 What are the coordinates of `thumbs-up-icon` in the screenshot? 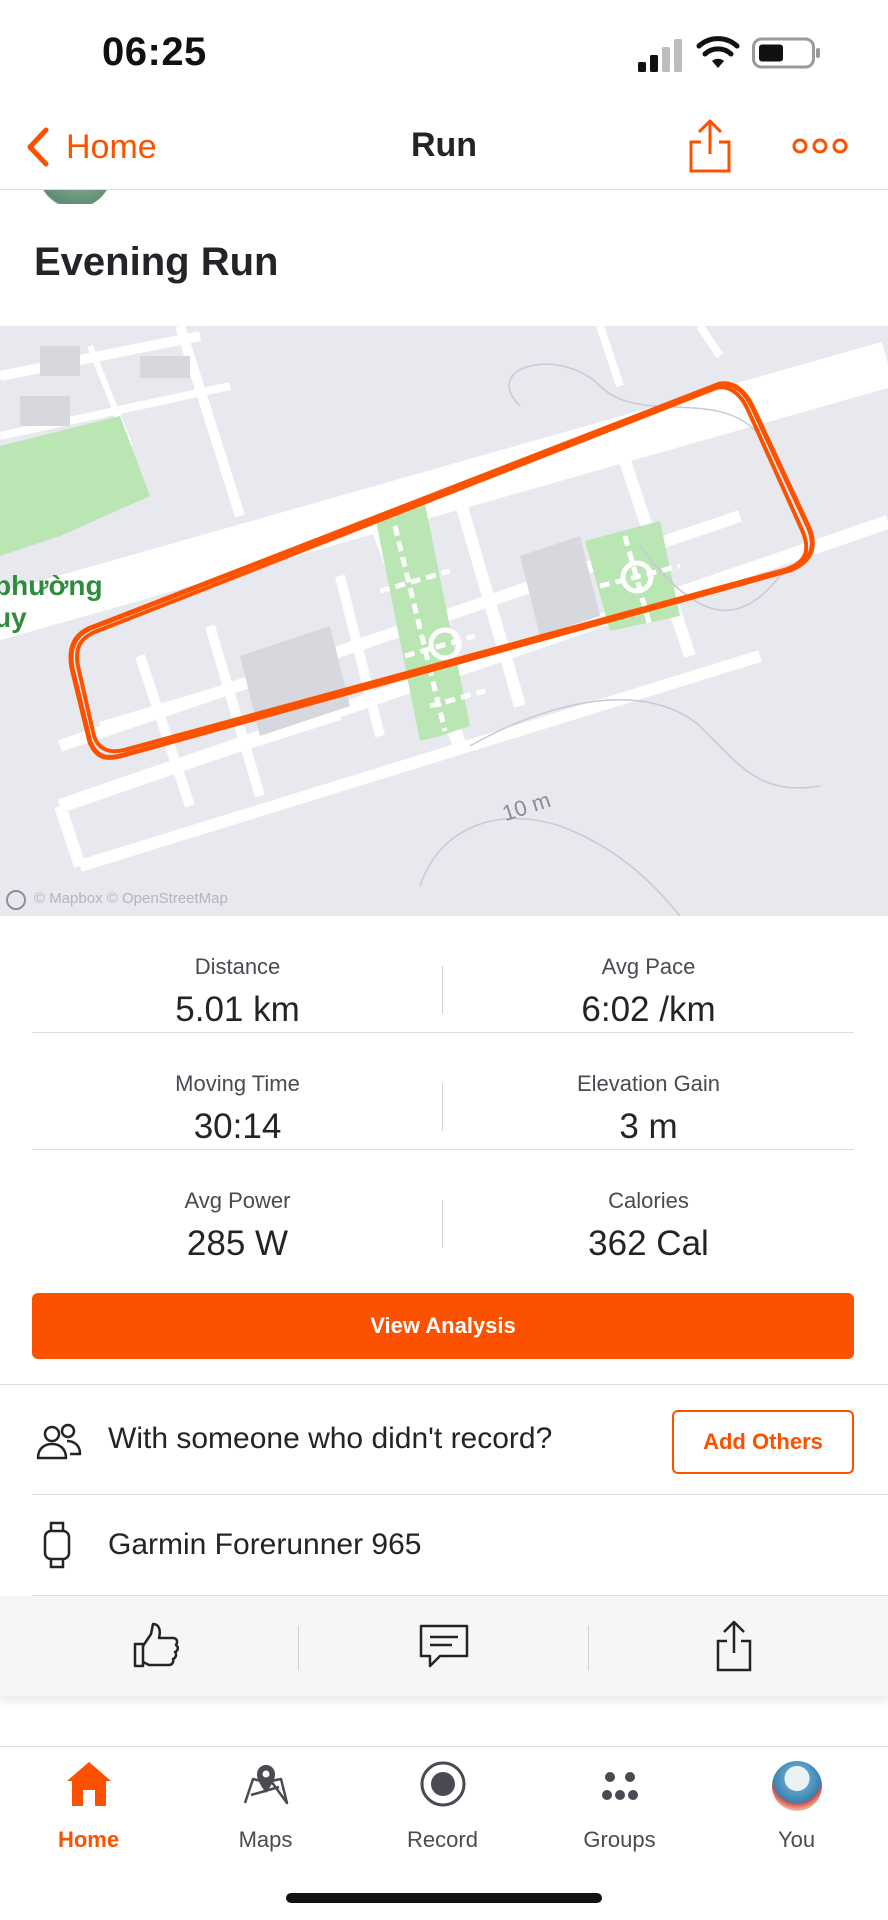 It's located at (156, 1645).